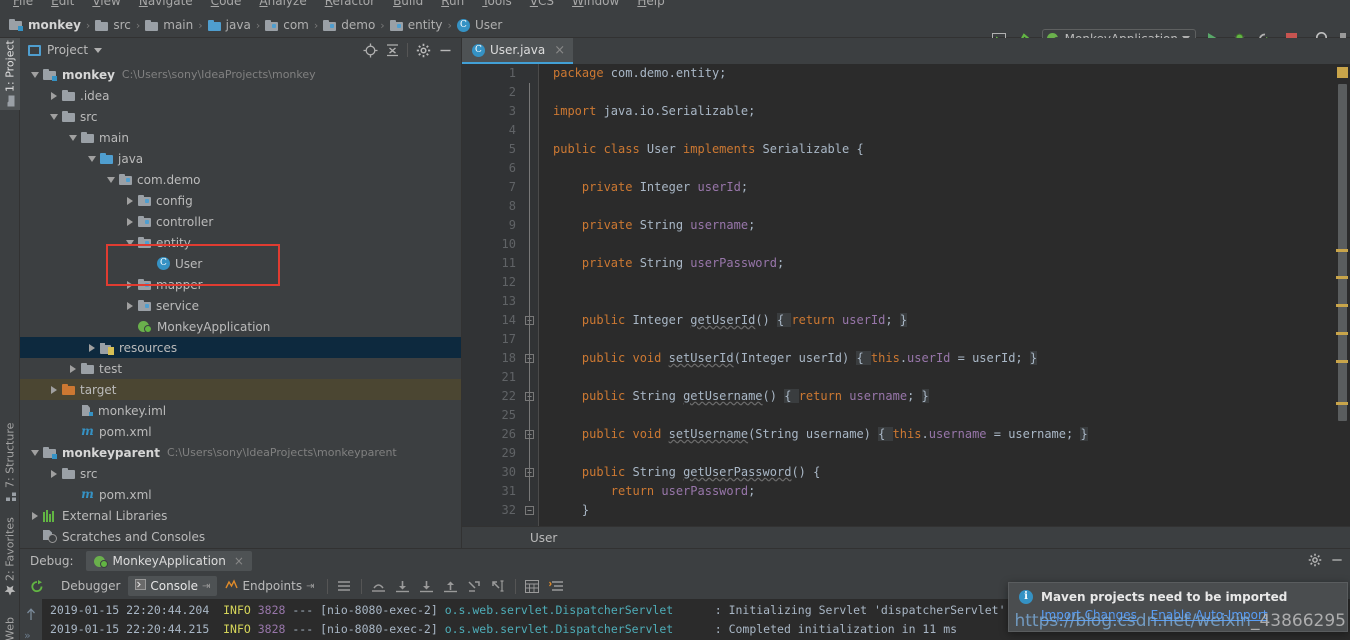 The height and width of the screenshot is (640, 1350). I want to click on menu-tools: Tools, so click(497, 4).